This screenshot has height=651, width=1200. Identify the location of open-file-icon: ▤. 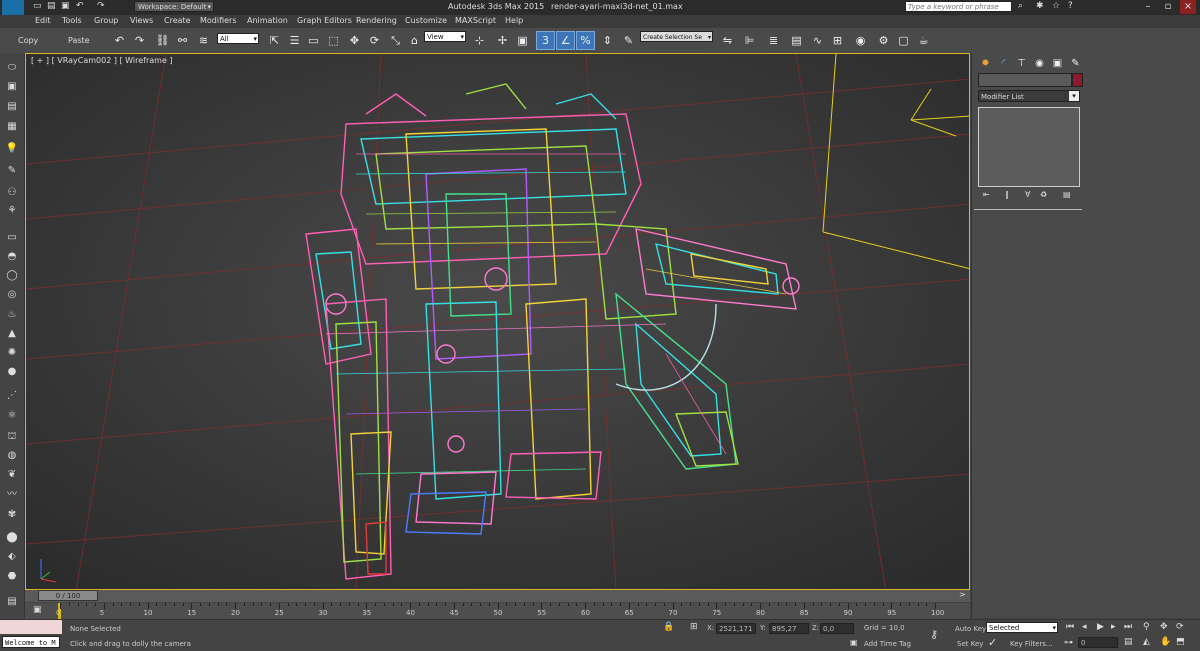
(51, 6).